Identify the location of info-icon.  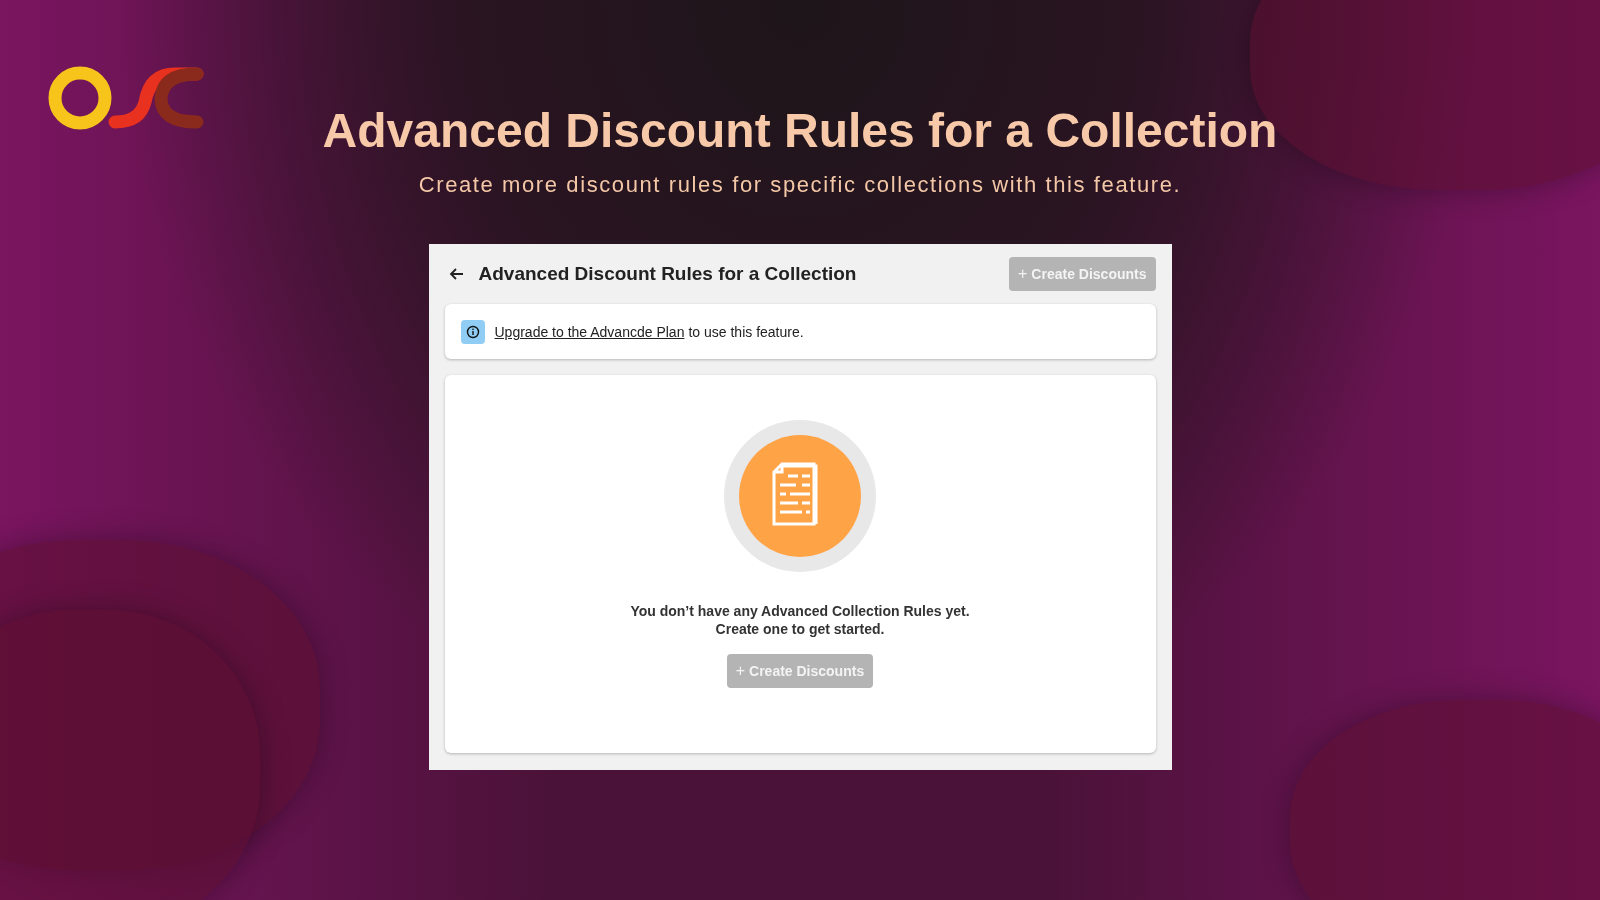
(472, 331).